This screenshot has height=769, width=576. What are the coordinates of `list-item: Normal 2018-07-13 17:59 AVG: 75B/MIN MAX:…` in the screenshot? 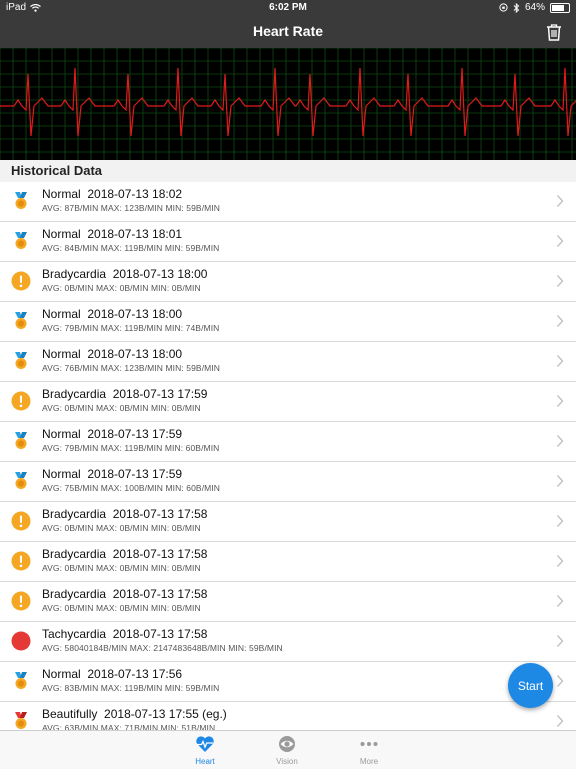 It's located at (288, 482).